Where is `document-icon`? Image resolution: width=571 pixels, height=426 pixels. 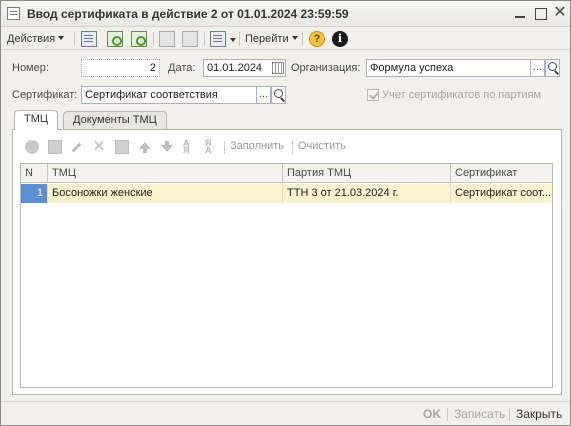 document-icon is located at coordinates (13, 13).